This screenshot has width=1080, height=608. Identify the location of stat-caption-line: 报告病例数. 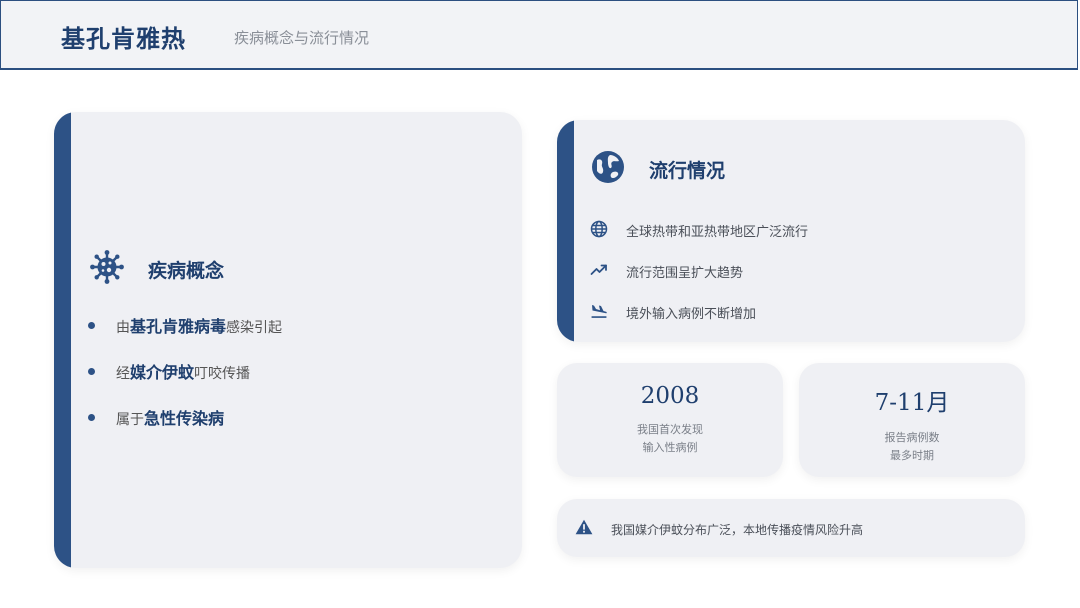
(912, 437).